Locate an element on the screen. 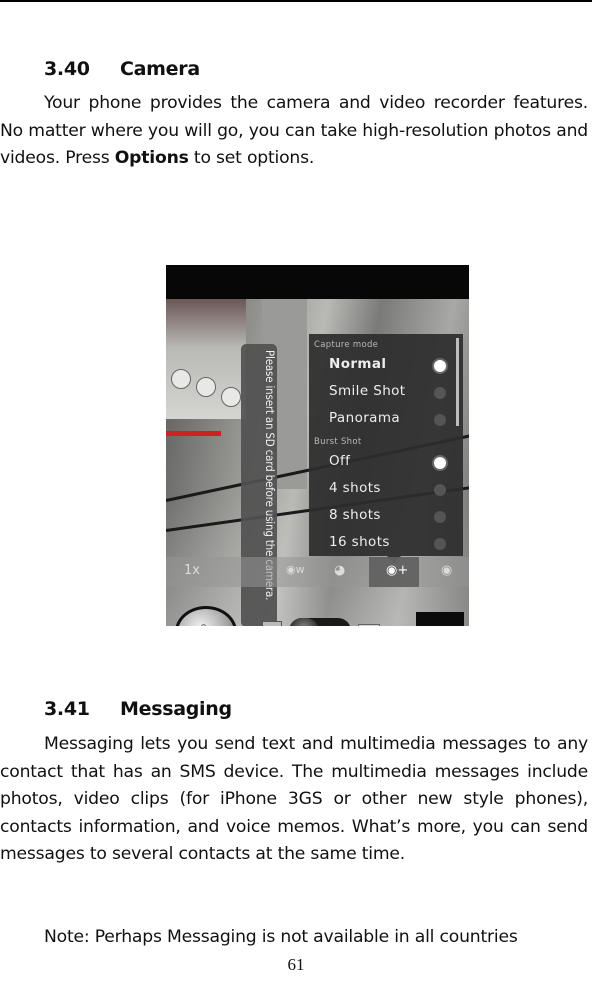 This screenshot has height=984, width=592. option-4-shots: 4 shots is located at coordinates (391, 491).